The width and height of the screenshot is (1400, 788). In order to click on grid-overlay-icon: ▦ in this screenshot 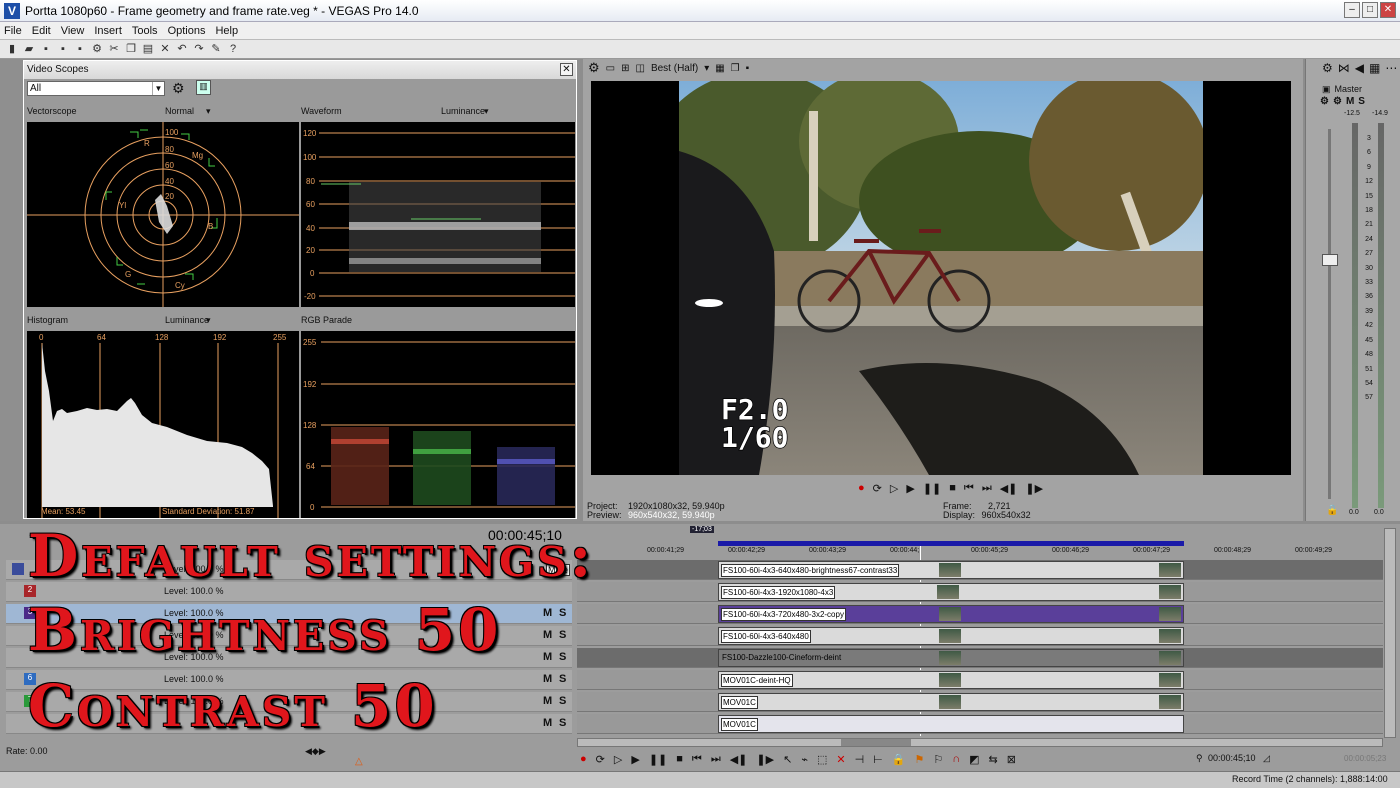, I will do `click(719, 68)`.